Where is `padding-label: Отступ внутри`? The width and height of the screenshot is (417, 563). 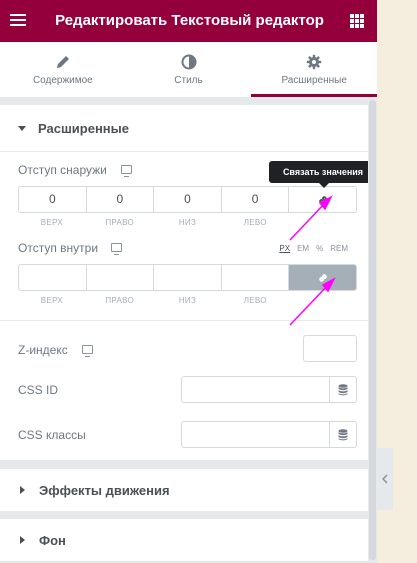 padding-label: Отступ внутри is located at coordinates (58, 248).